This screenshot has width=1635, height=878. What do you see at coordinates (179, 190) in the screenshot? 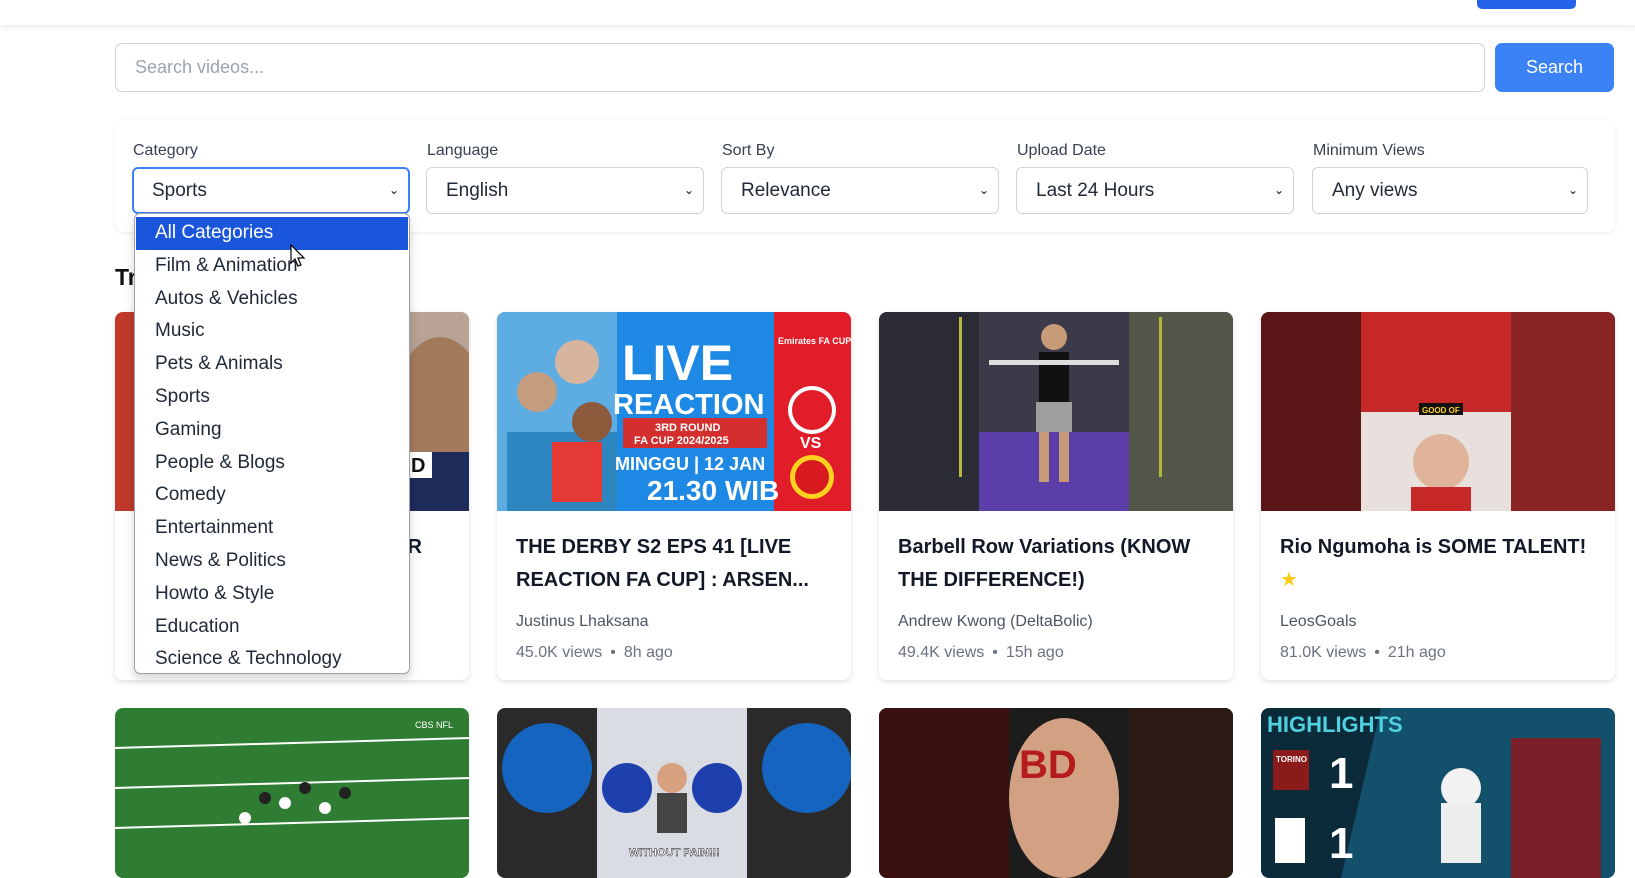
I see `select-value: Sports` at bounding box center [179, 190].